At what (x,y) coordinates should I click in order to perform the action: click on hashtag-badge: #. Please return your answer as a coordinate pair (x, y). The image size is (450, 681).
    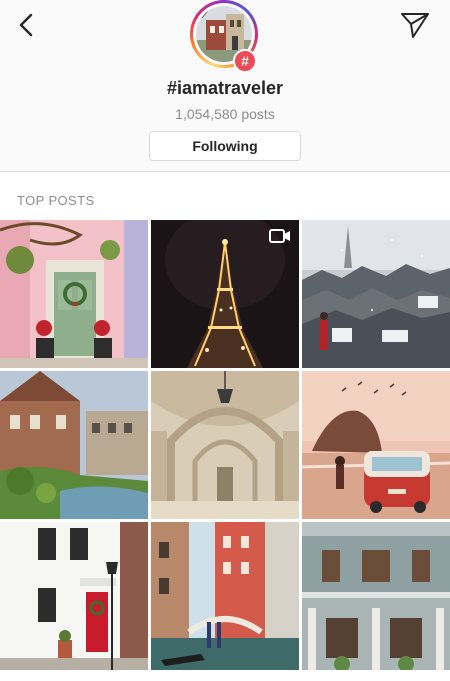
    Looking at the image, I should click on (245, 61).